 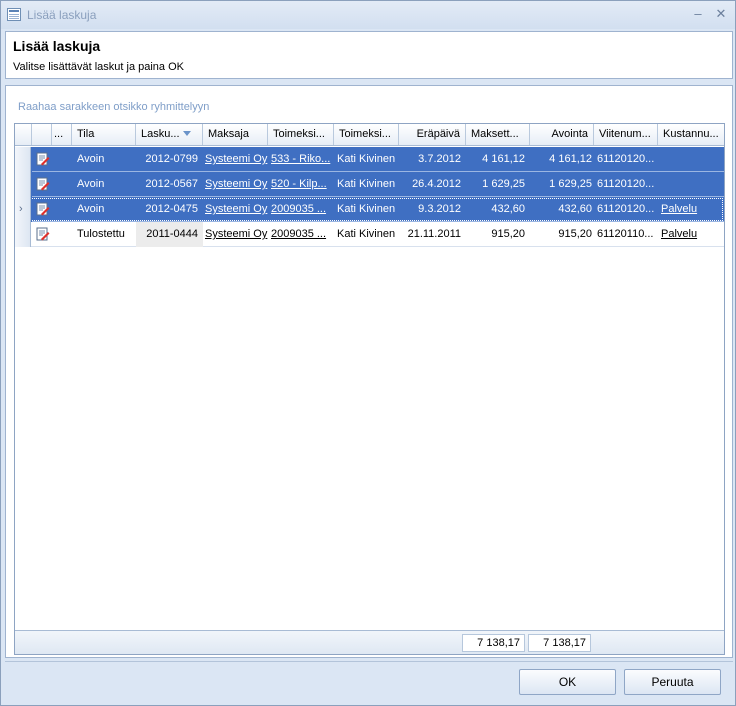 What do you see at coordinates (439, 159) in the screenshot?
I see `cell-erapaiva: 3.7.2012` at bounding box center [439, 159].